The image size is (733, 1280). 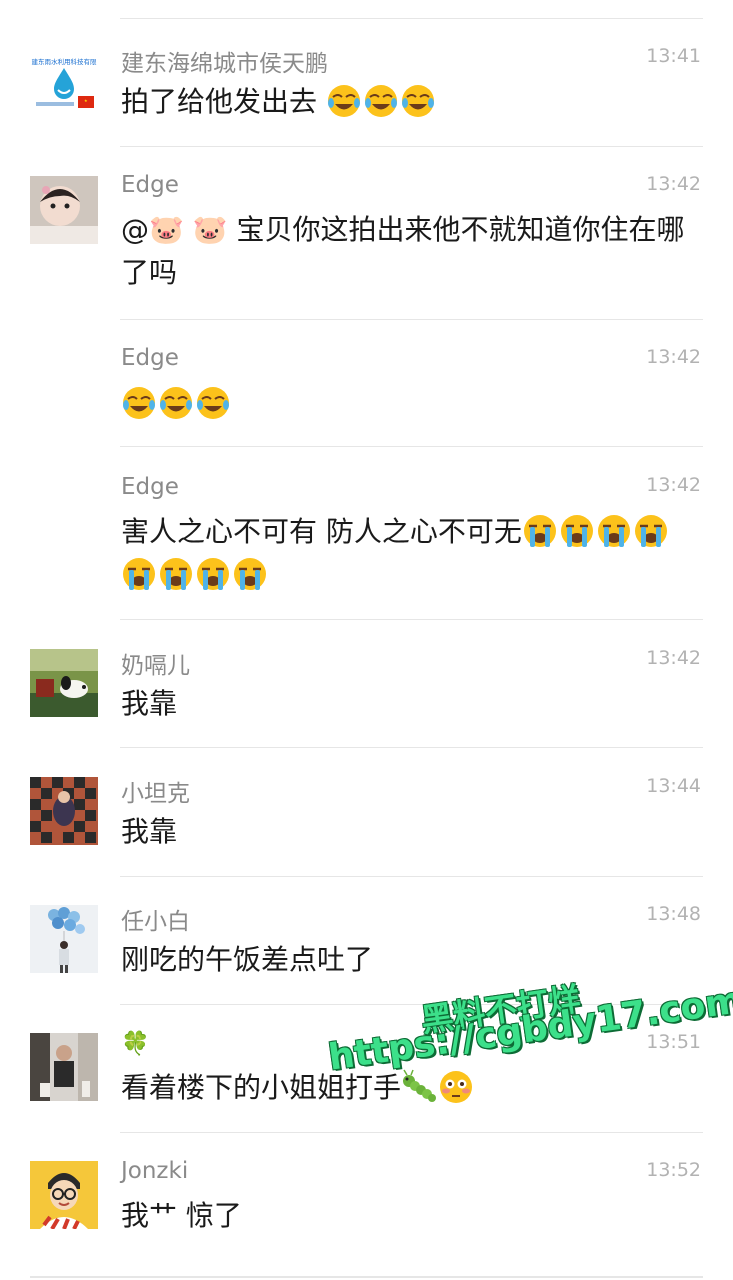 I want to click on watermark-url: https://cgbdy17.com, so click(x=529, y=1029).